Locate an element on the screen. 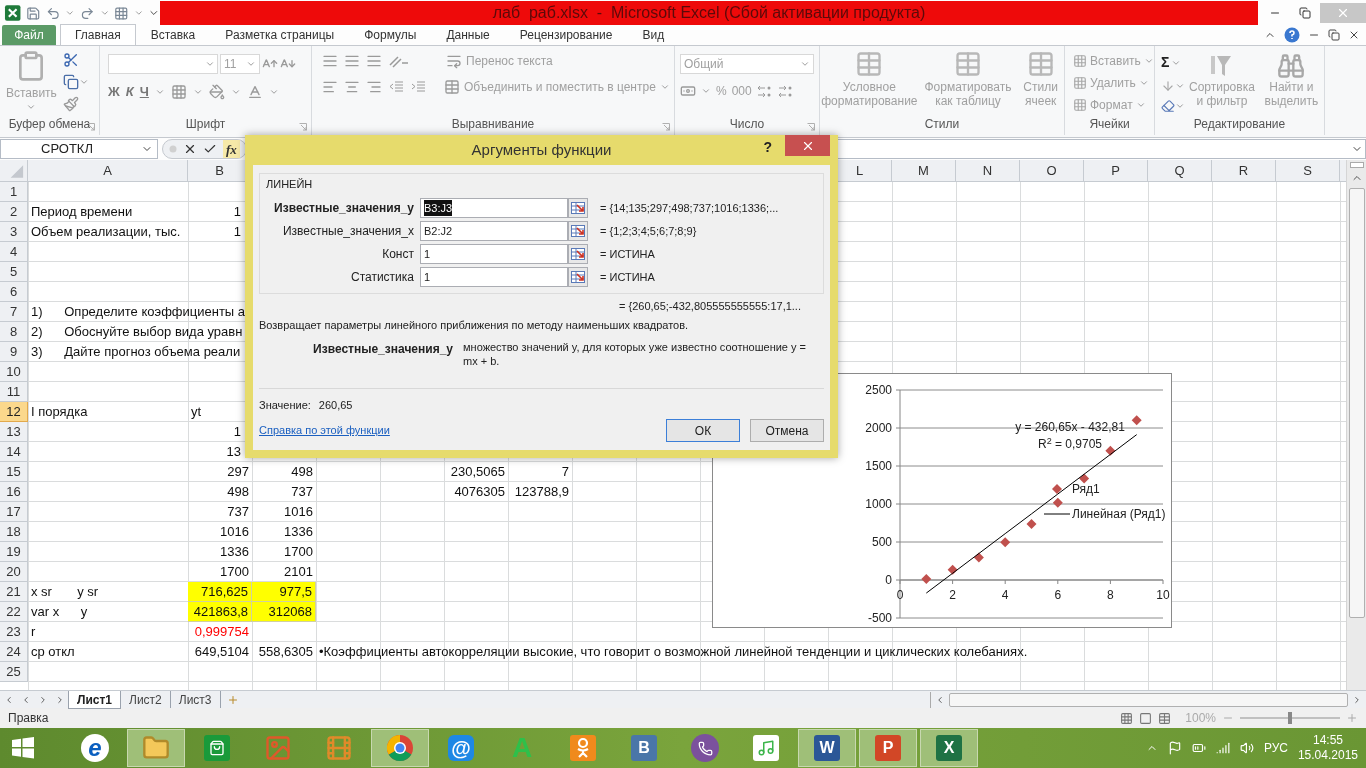  group-label: Буфер обмена is located at coordinates (49, 124).